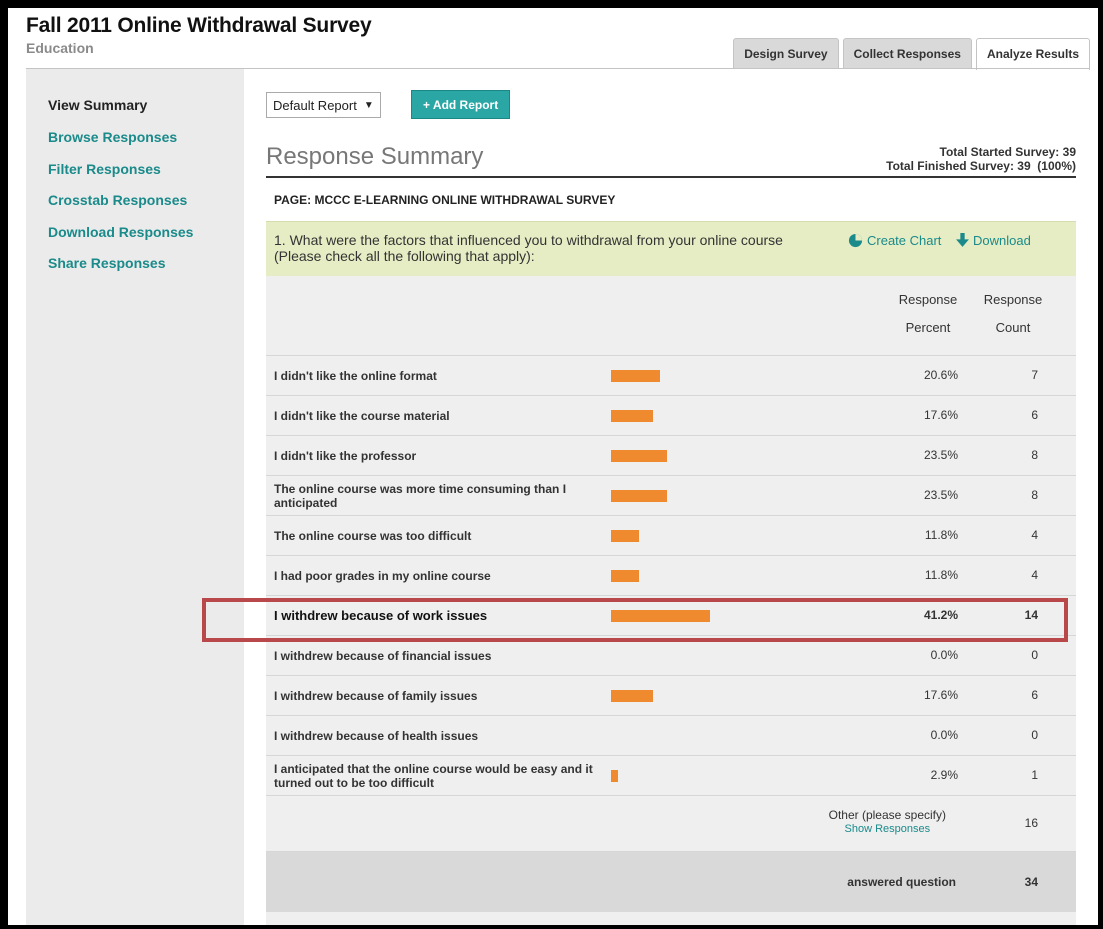 Image resolution: width=1103 pixels, height=929 pixels. I want to click on sidebar-item-browse-responses: Browse Responses, so click(112, 137).